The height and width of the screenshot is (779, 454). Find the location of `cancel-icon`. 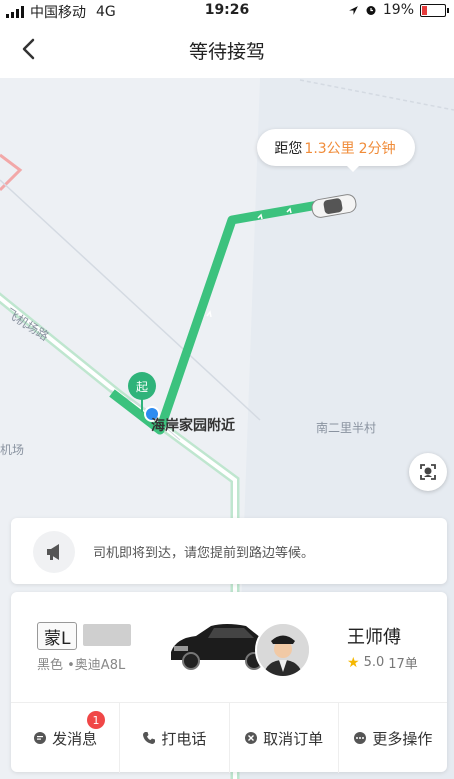

cancel-icon is located at coordinates (251, 738).